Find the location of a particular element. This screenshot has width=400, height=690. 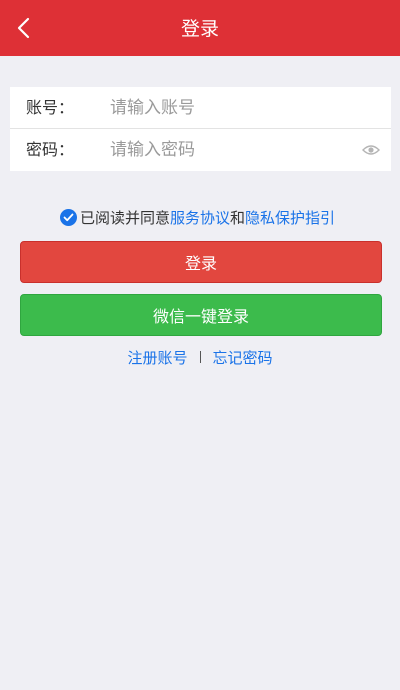

account-row: 账号： is located at coordinates (200, 108).